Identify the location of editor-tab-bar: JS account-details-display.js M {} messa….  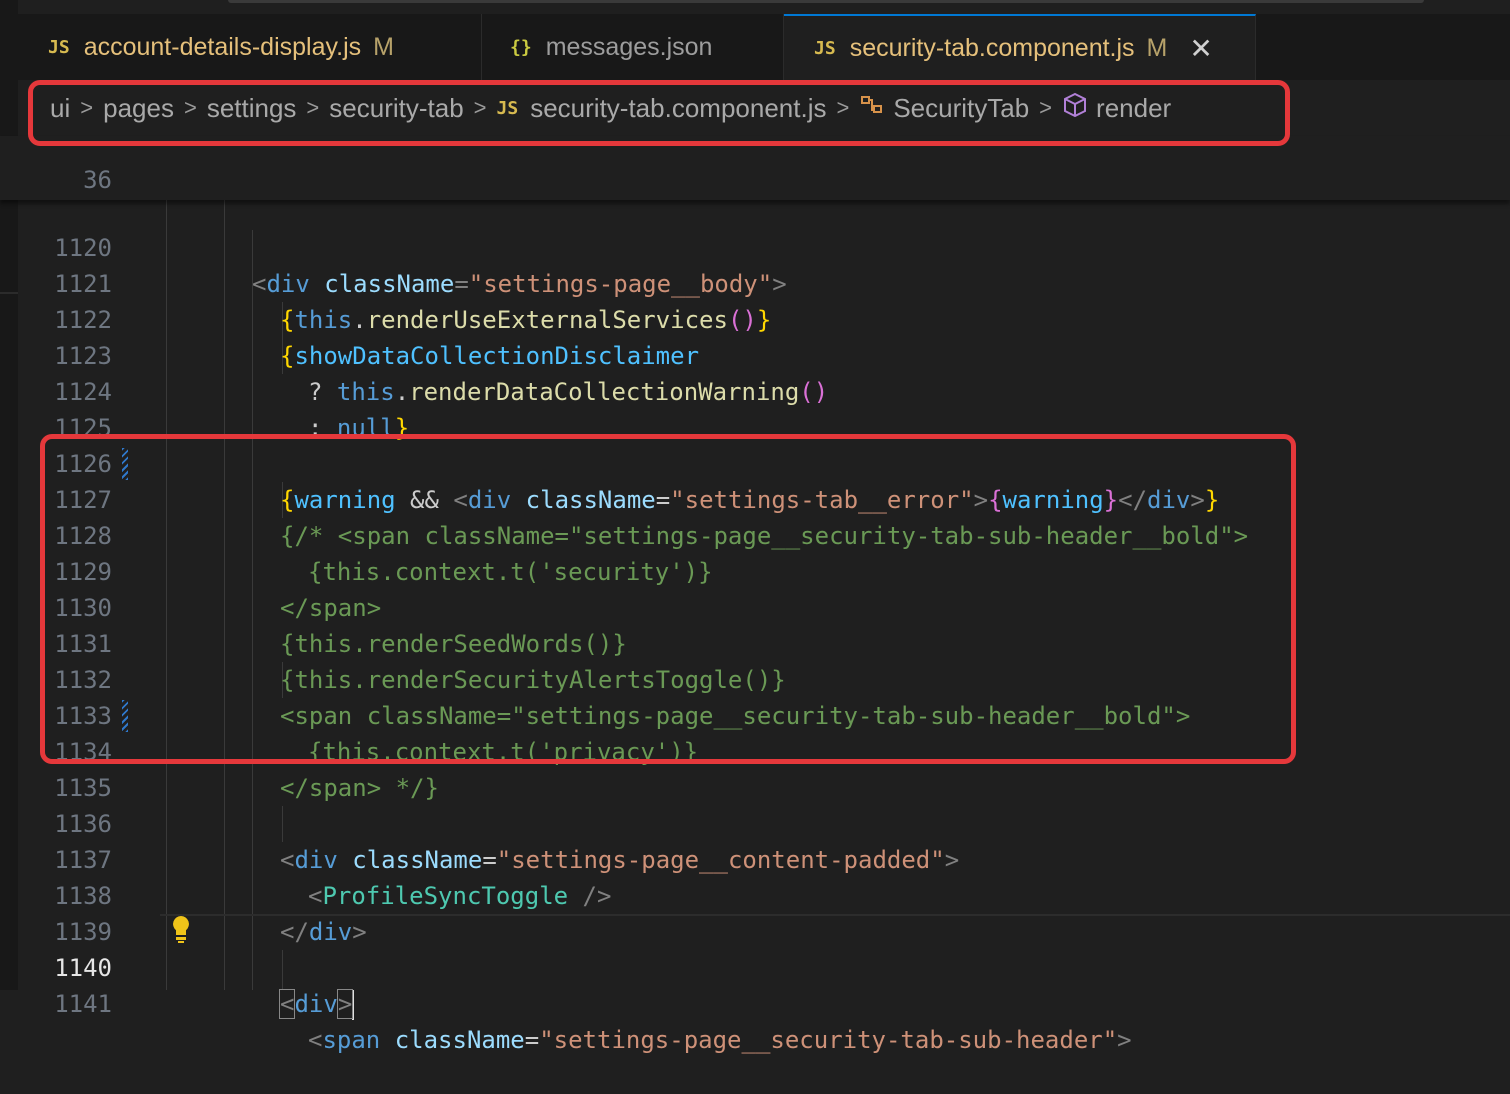
(764, 47).